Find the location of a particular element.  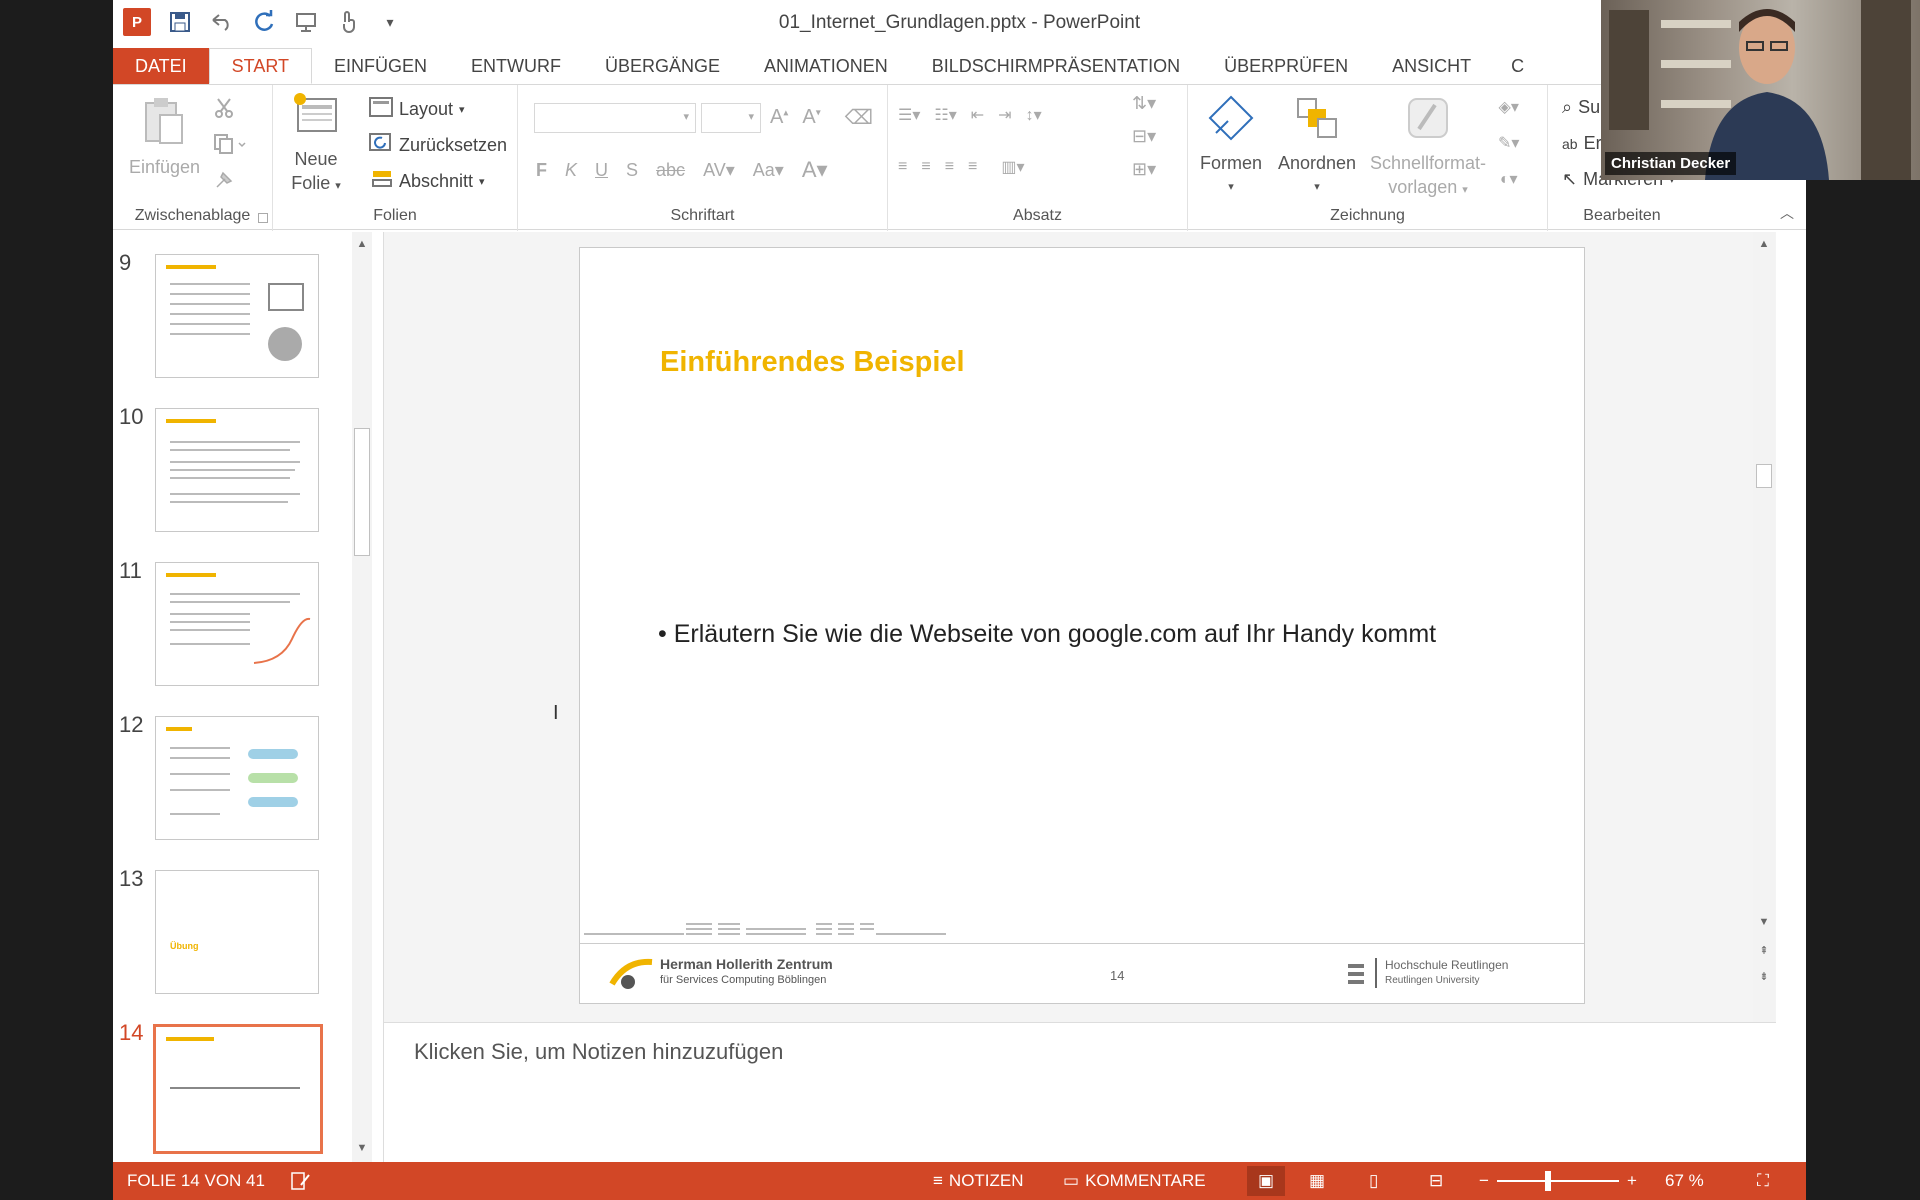

editor-scroll-up-icon: ▲ is located at coordinates (1764, 245).